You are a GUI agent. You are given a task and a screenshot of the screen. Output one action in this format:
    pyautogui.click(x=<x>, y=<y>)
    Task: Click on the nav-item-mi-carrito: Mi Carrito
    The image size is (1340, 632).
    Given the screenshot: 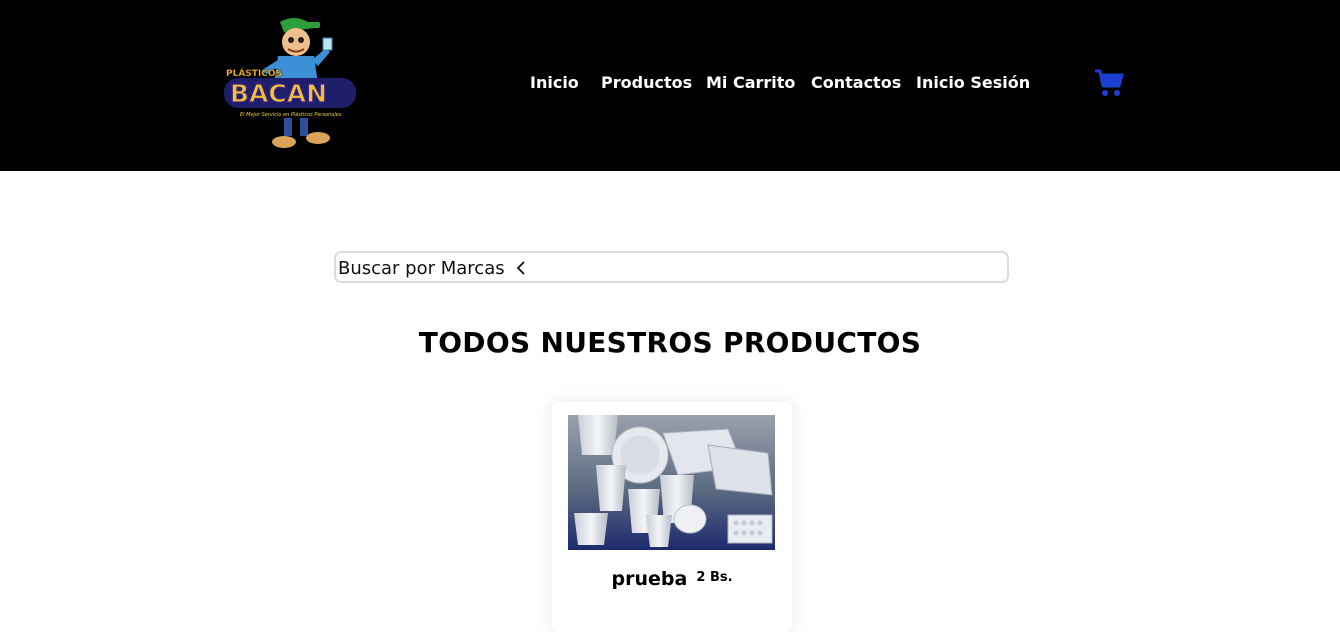 What is the action you would take?
    pyautogui.click(x=750, y=83)
    